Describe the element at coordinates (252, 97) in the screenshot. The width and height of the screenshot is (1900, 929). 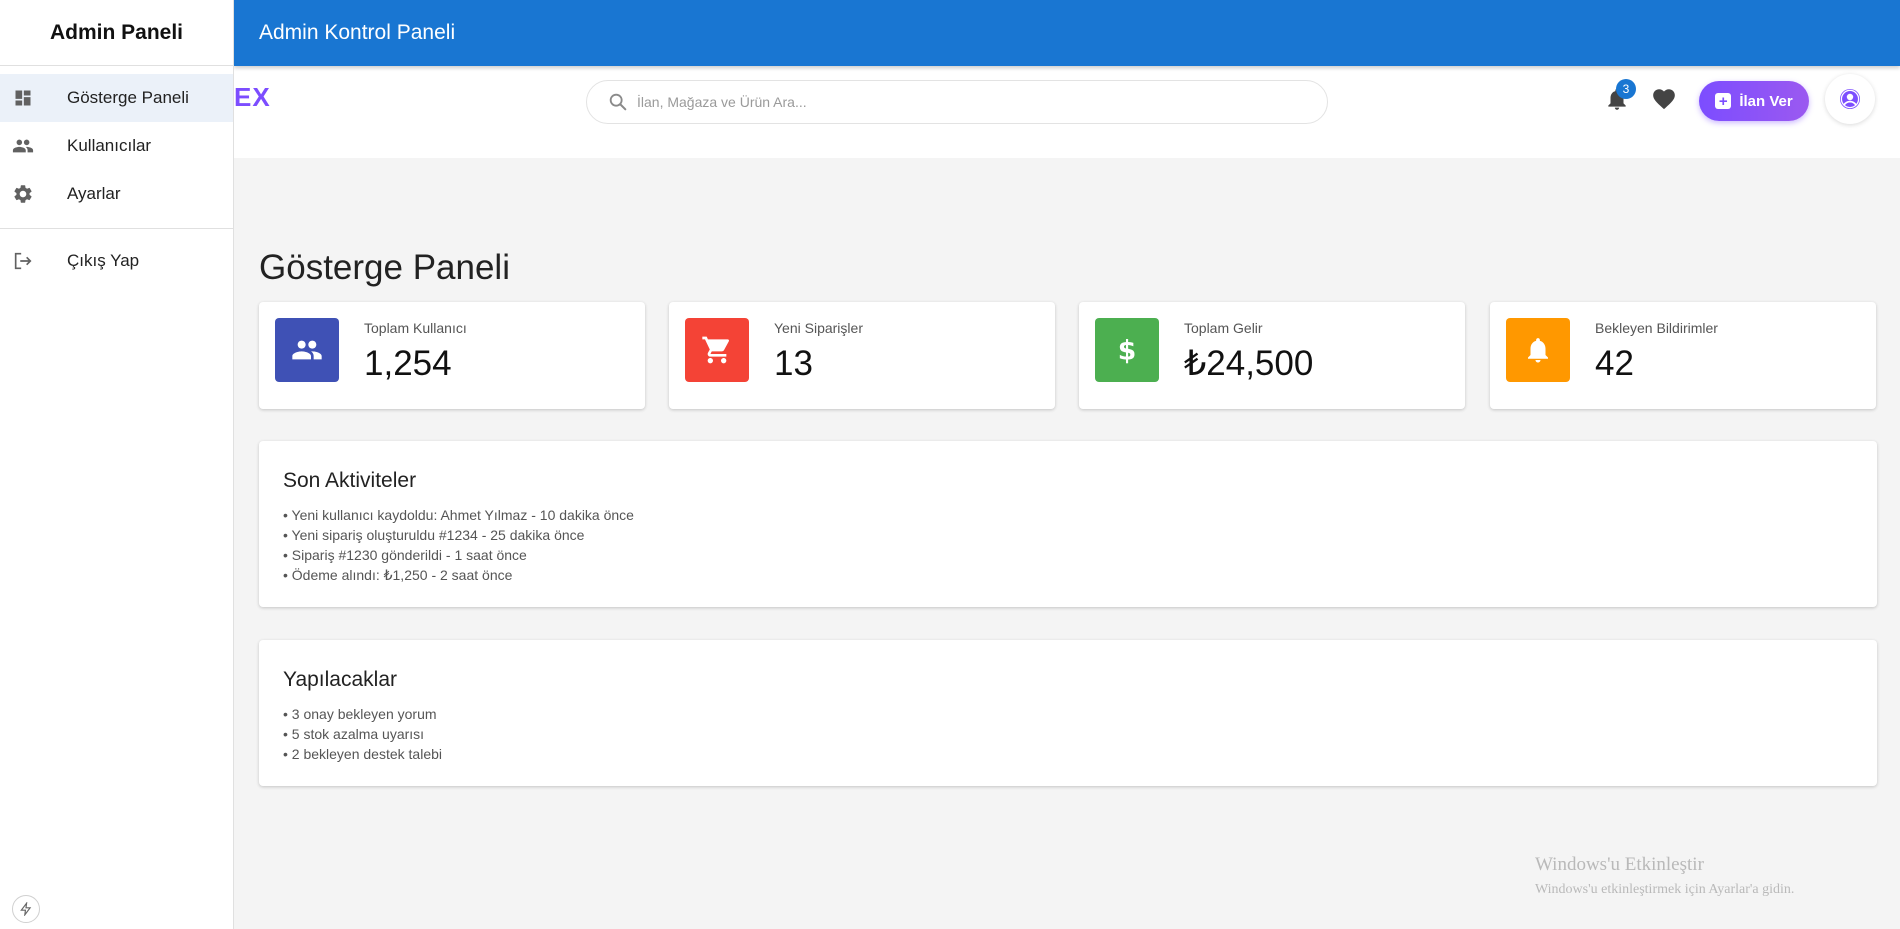
I see `logo: EX` at that location.